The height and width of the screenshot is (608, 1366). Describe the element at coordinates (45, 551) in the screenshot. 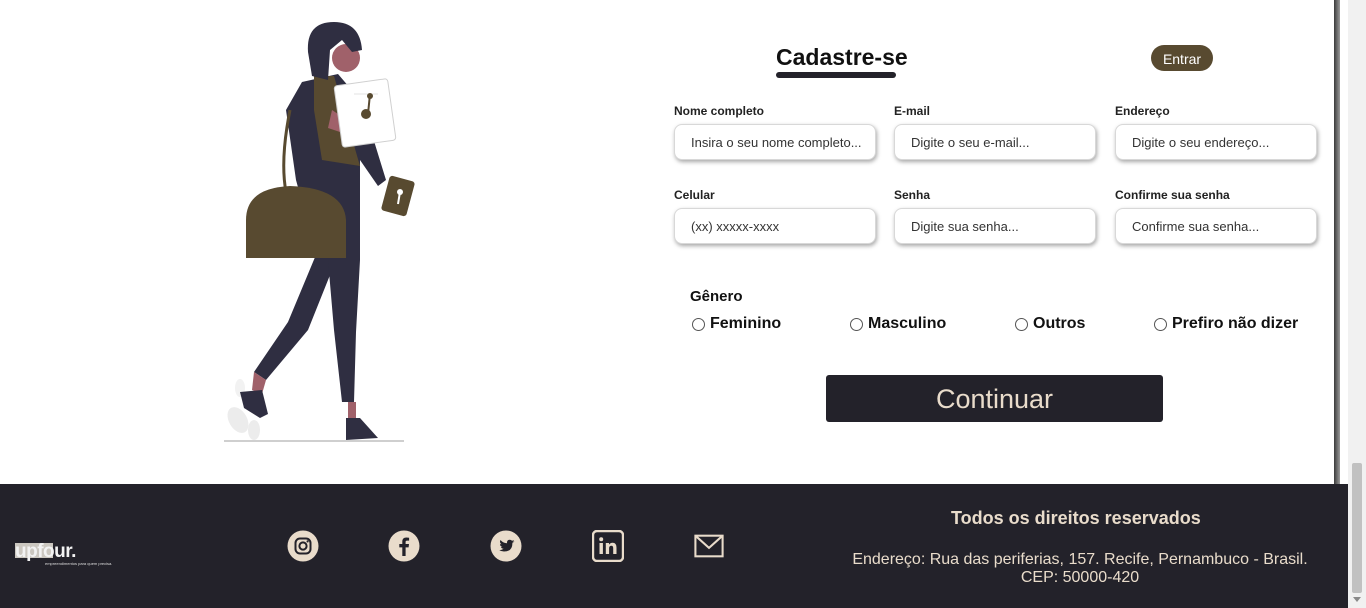

I see `logo-text: upfour.` at that location.